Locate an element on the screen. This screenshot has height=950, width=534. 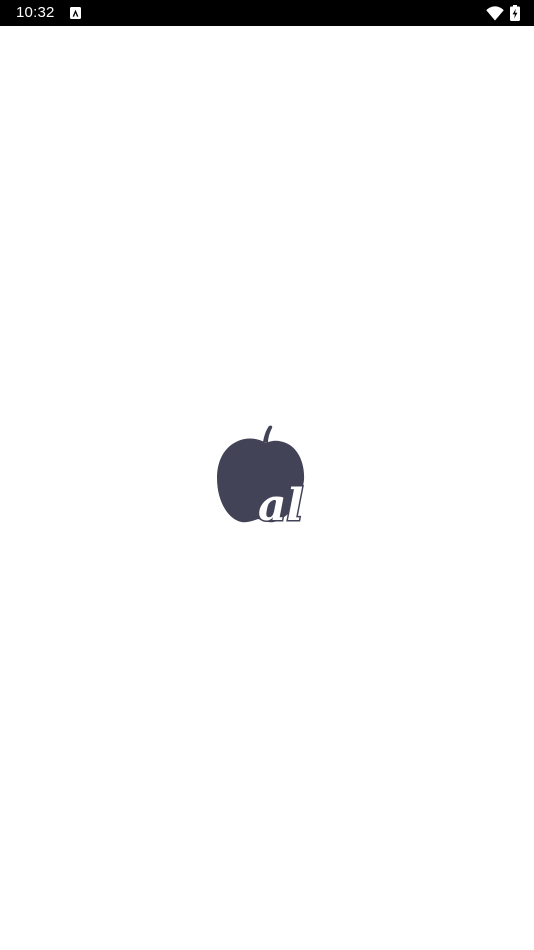
apple-logo-icon: al is located at coordinates (261, 475).